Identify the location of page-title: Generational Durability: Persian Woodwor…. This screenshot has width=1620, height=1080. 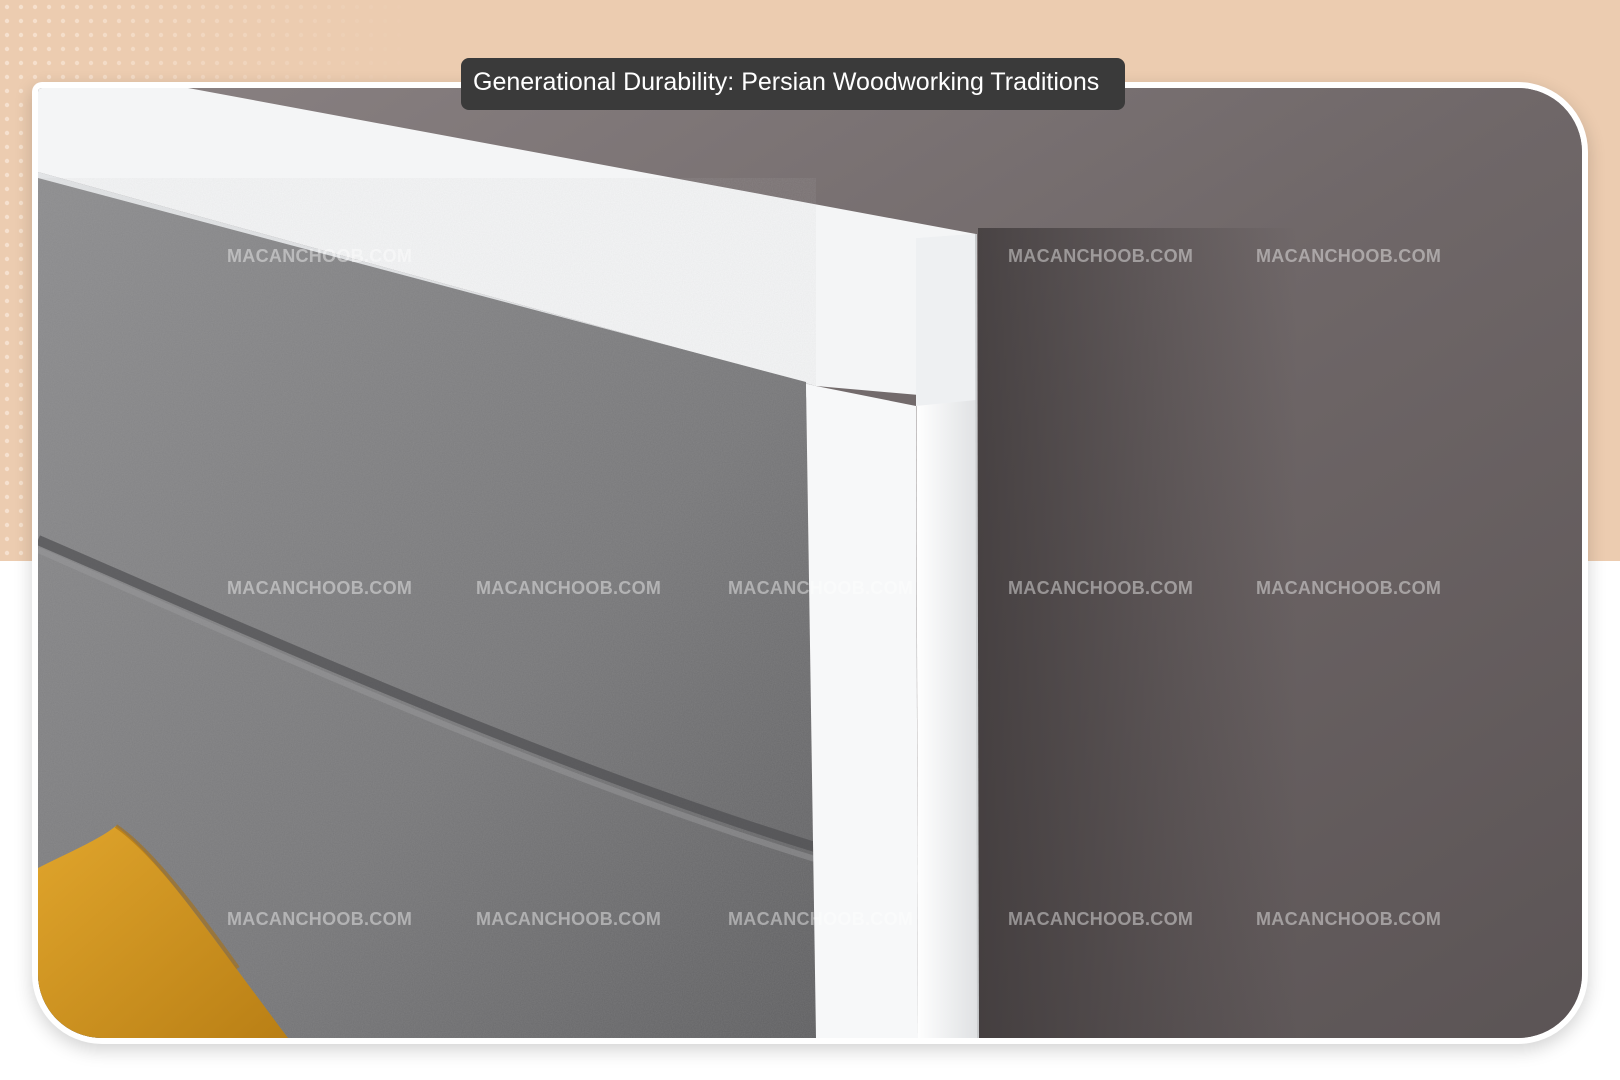
(793, 84).